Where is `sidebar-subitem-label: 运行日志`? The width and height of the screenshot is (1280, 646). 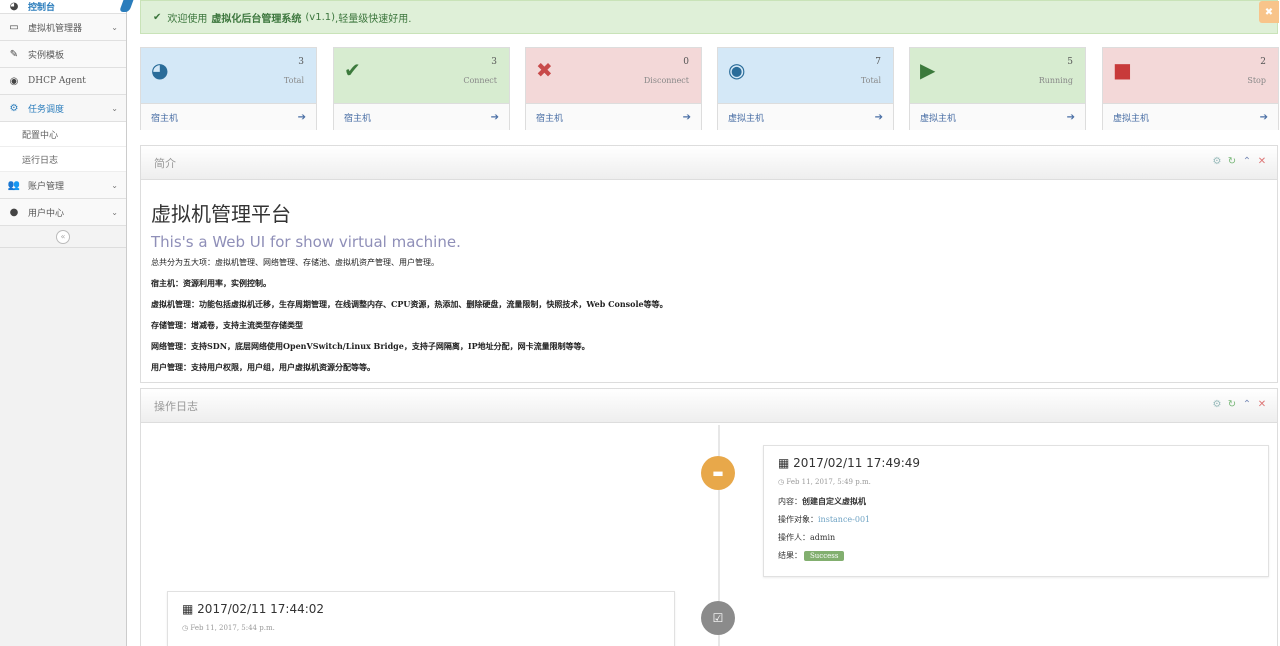 sidebar-subitem-label: 运行日志 is located at coordinates (40, 160).